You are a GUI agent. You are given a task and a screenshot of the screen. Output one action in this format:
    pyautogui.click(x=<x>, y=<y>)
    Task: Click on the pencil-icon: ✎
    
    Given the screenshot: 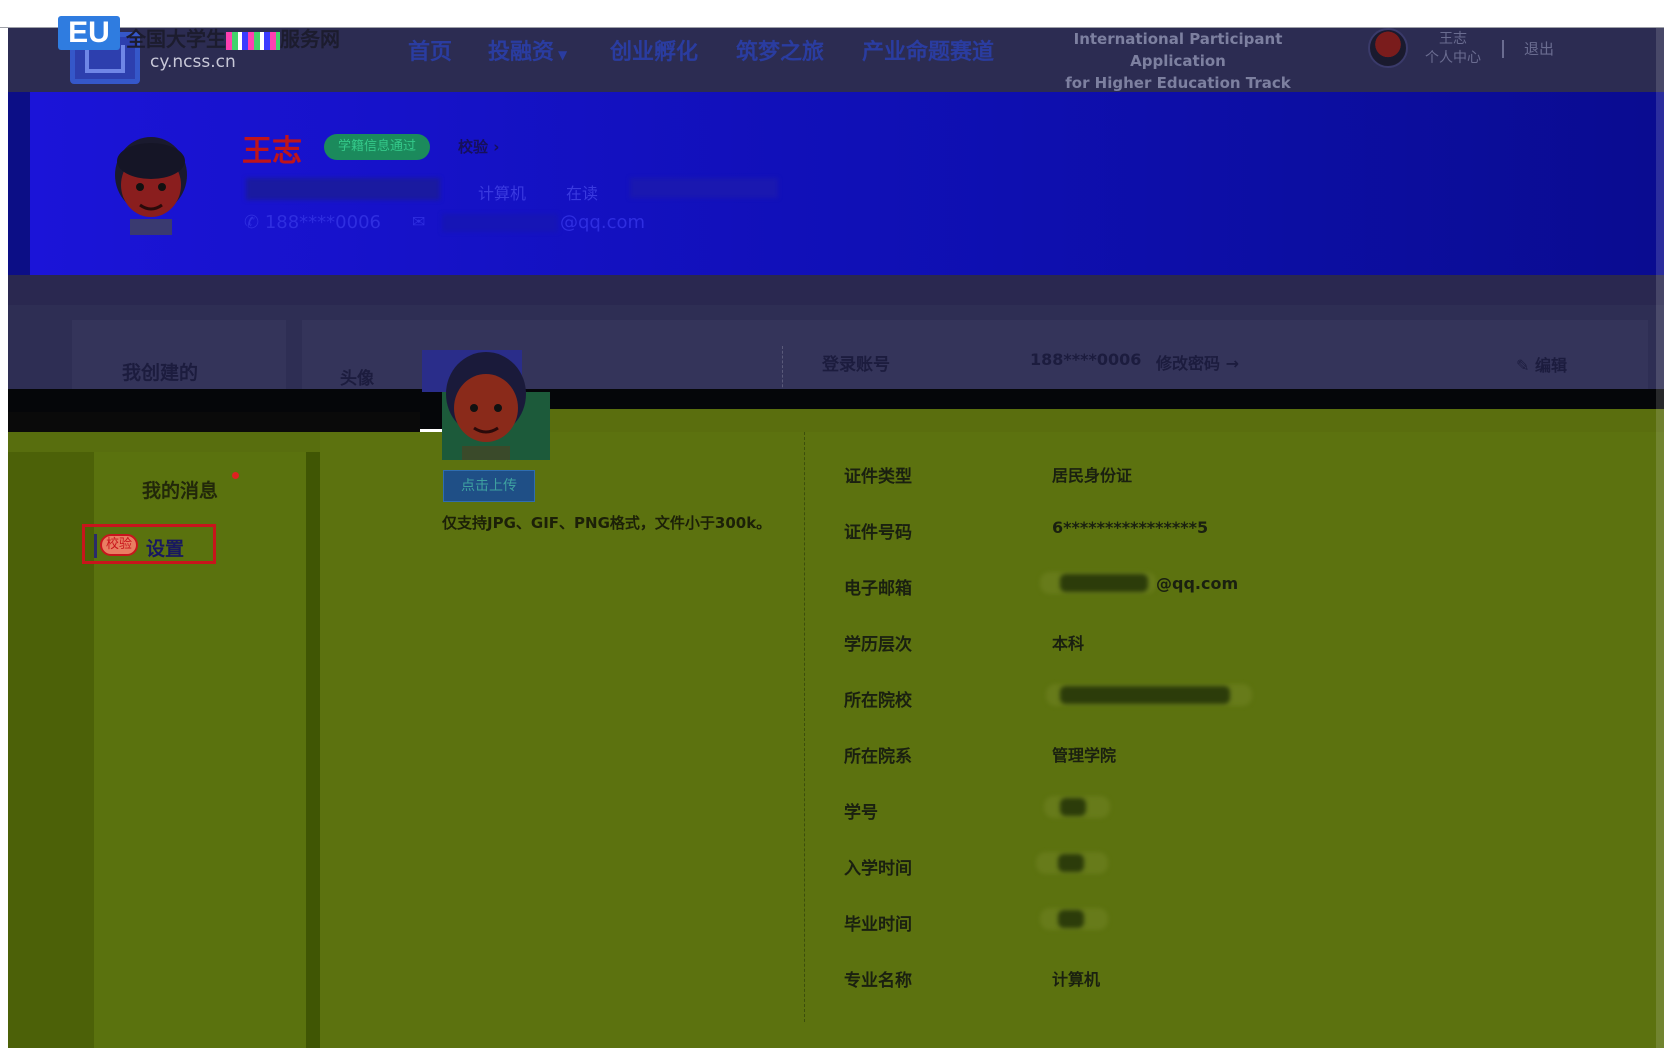 What is the action you would take?
    pyautogui.click(x=1525, y=365)
    